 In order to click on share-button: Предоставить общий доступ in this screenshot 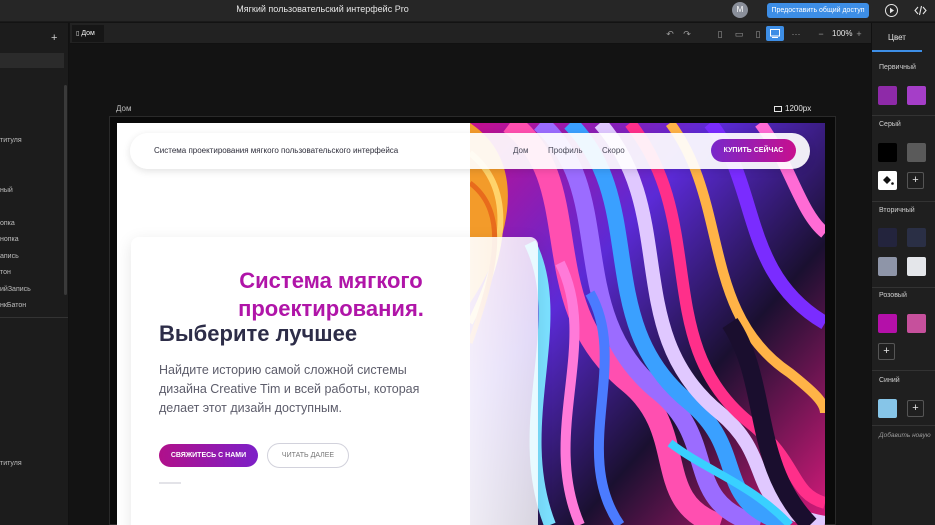, I will do `click(818, 10)`.